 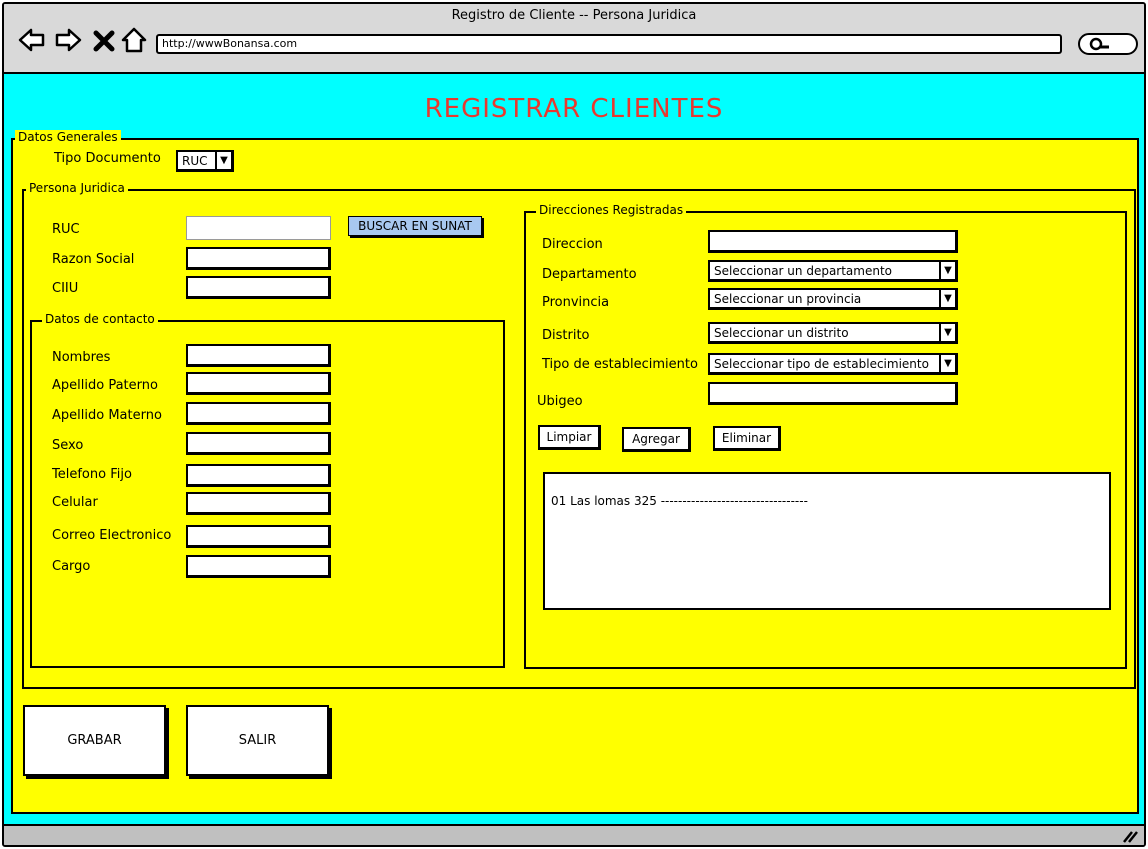 I want to click on grabar-button: GRABAR, so click(x=94, y=740).